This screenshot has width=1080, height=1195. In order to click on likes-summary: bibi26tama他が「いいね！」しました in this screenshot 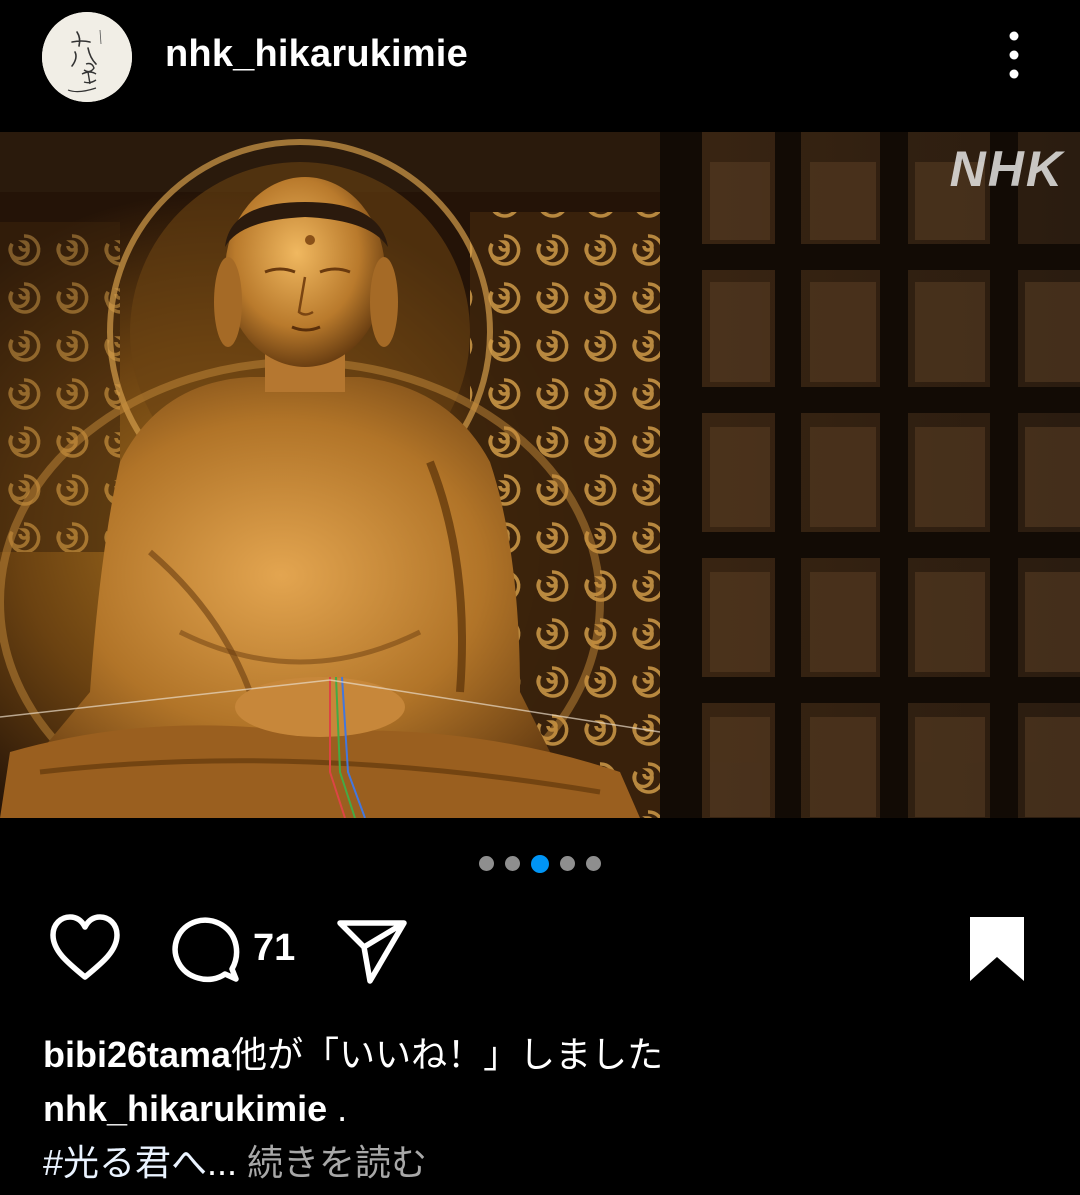, I will do `click(543, 1055)`.